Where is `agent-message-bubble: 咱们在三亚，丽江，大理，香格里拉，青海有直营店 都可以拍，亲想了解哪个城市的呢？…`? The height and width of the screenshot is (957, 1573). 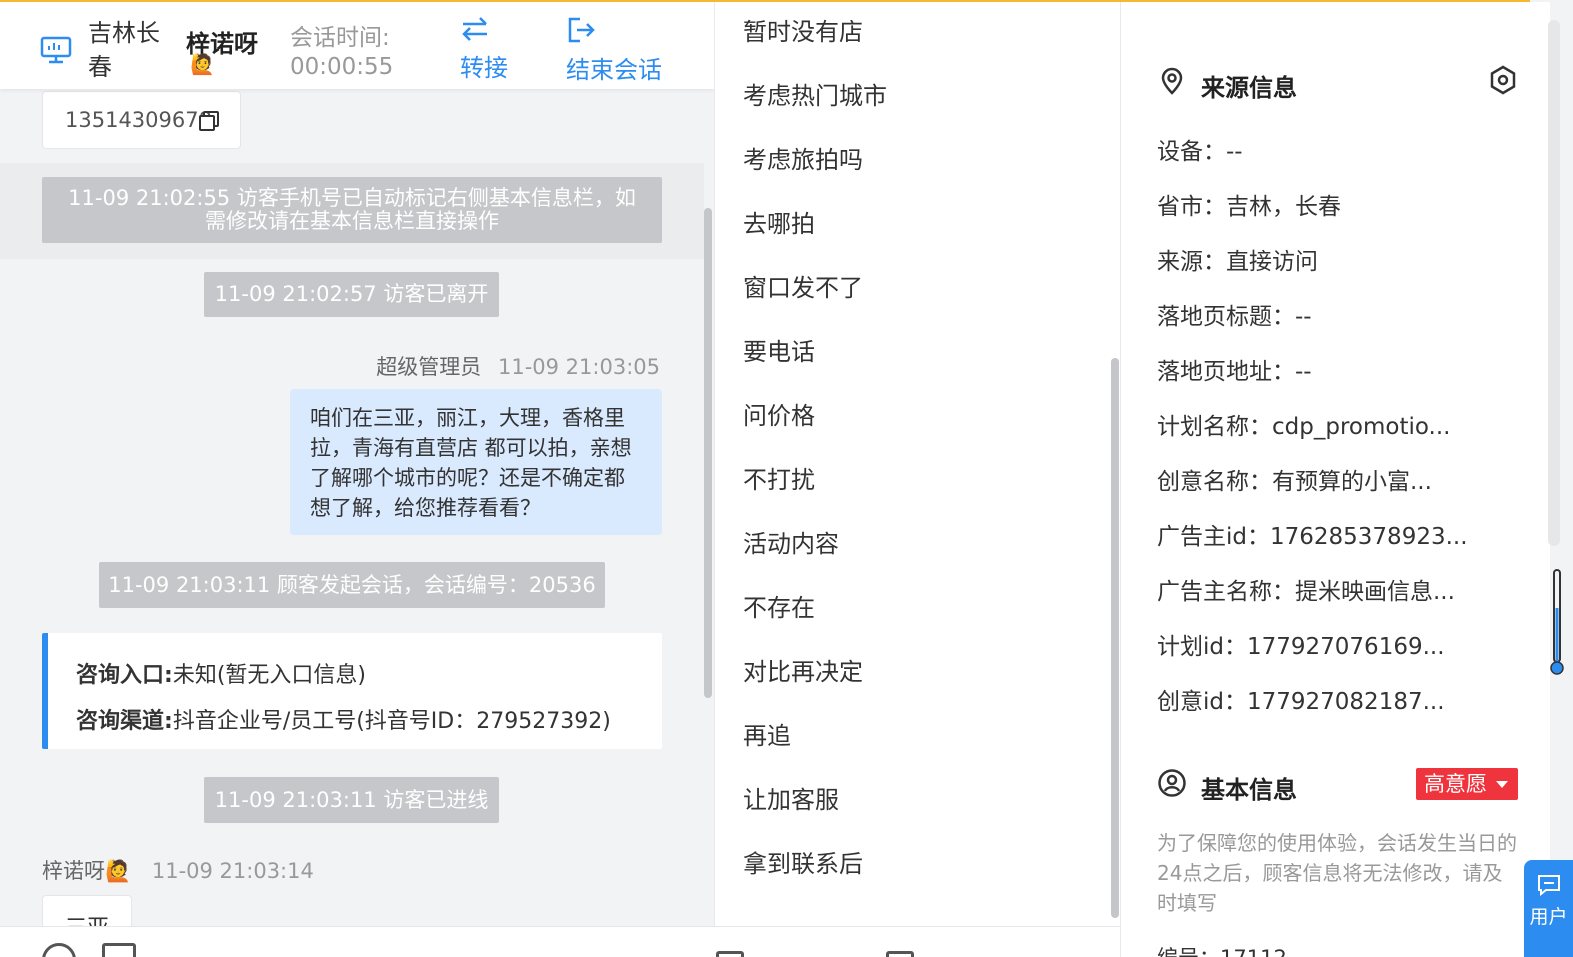
agent-message-bubble: 咱们在三亚，丽江，大理，香格里拉，青海有直营店 都可以拍，亲想了解哪个城市的呢？… is located at coordinates (476, 462).